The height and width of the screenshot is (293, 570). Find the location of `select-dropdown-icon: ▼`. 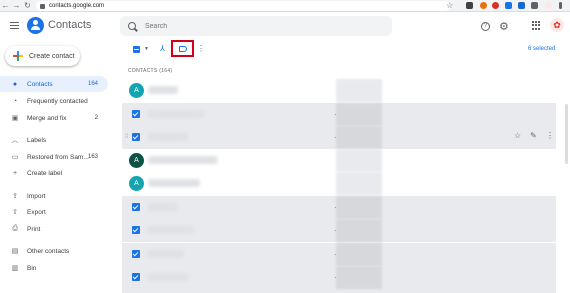

select-dropdown-icon: ▼ is located at coordinates (146, 49).